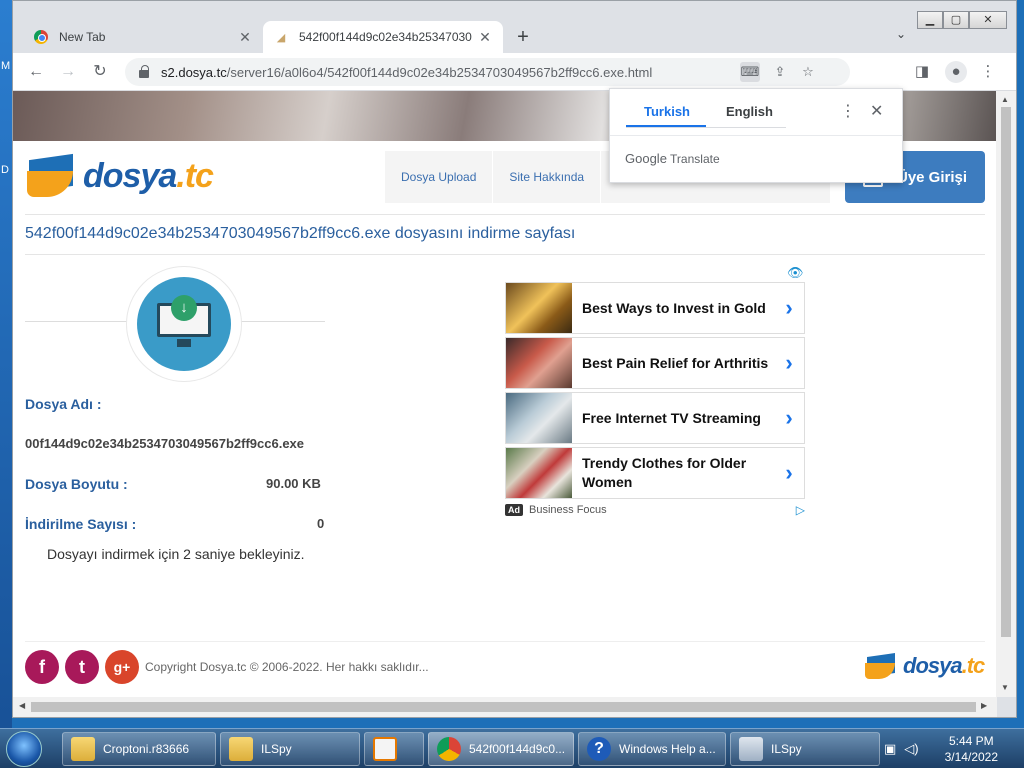  What do you see at coordinates (321, 523) in the screenshot?
I see `download-count-value: 0` at bounding box center [321, 523].